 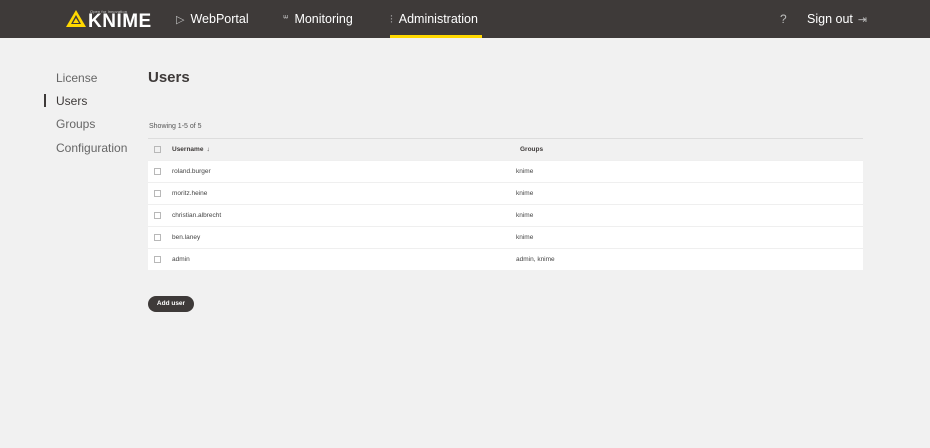 I want to click on sidebar-item-users: Users, so click(x=71, y=101).